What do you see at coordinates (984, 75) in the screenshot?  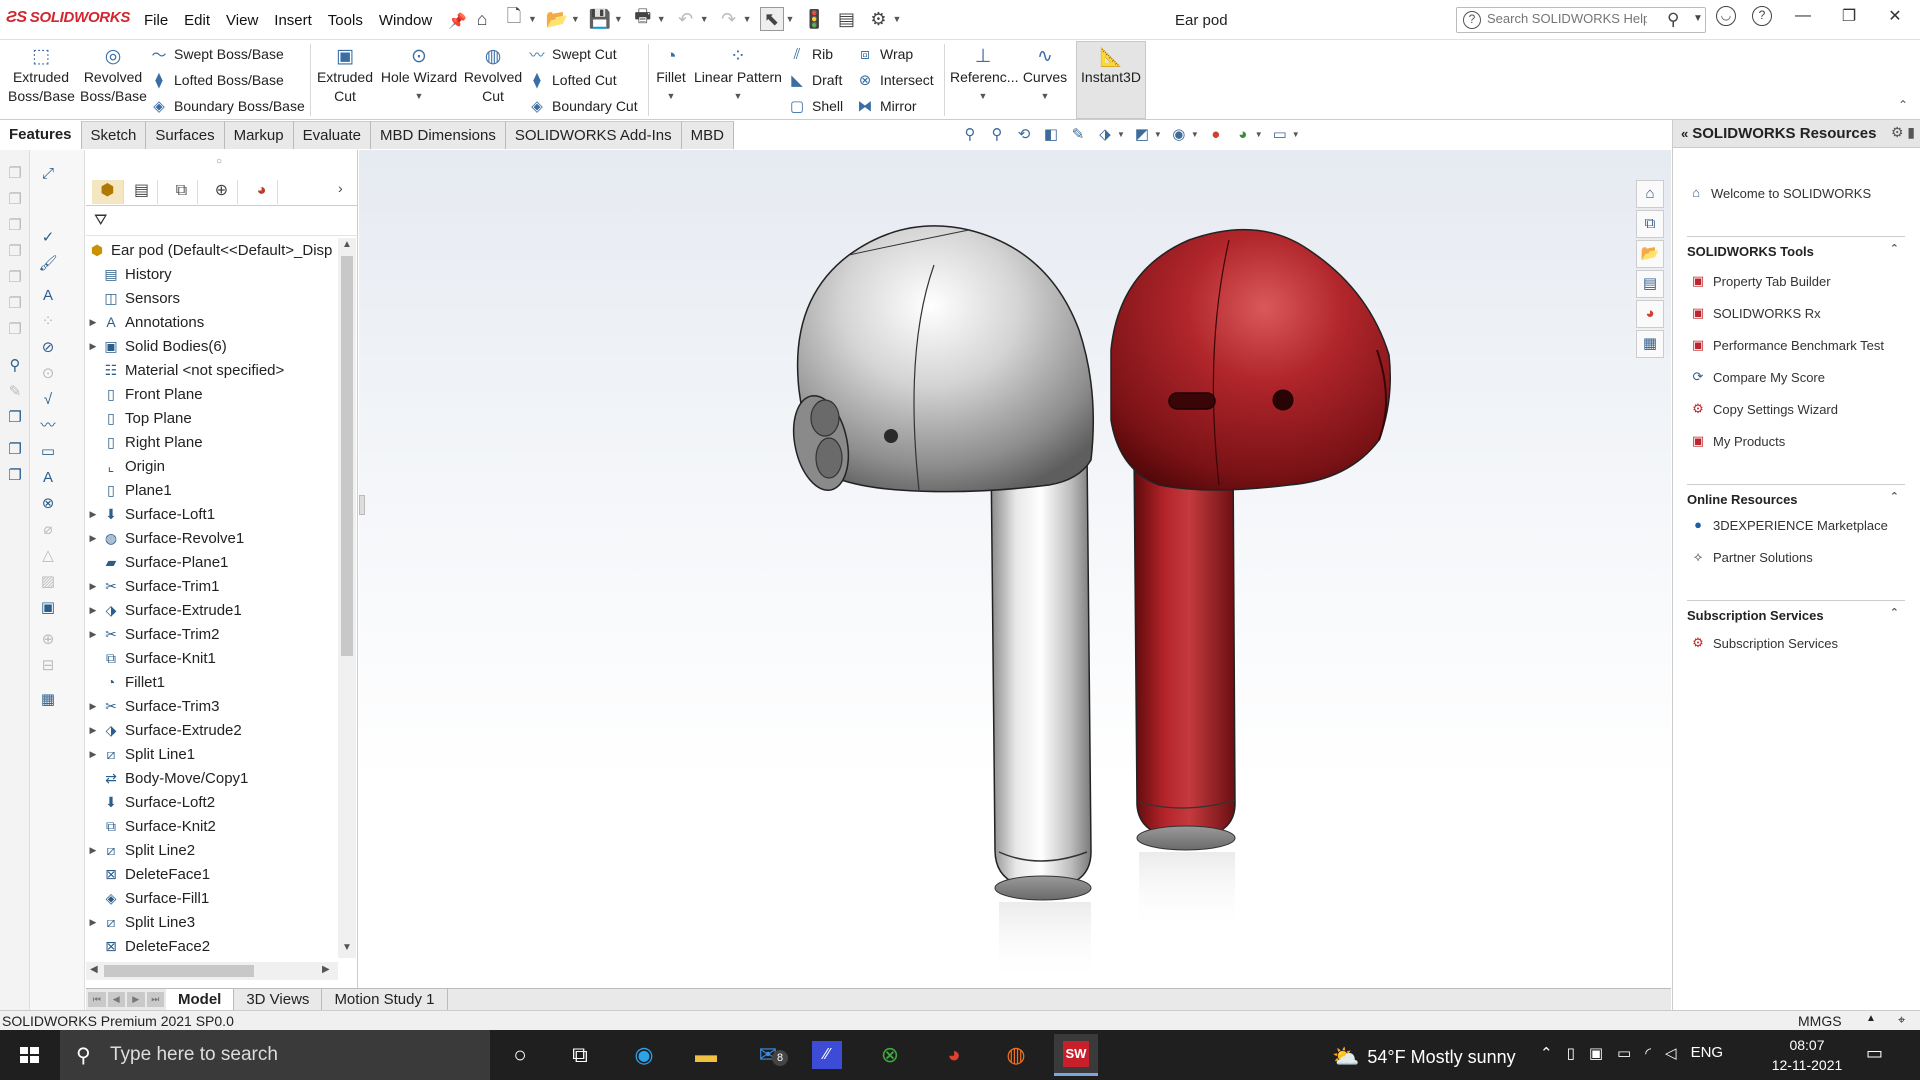 I see `reference-geometry-button: ⊥ Referenc... ▼` at bounding box center [984, 75].